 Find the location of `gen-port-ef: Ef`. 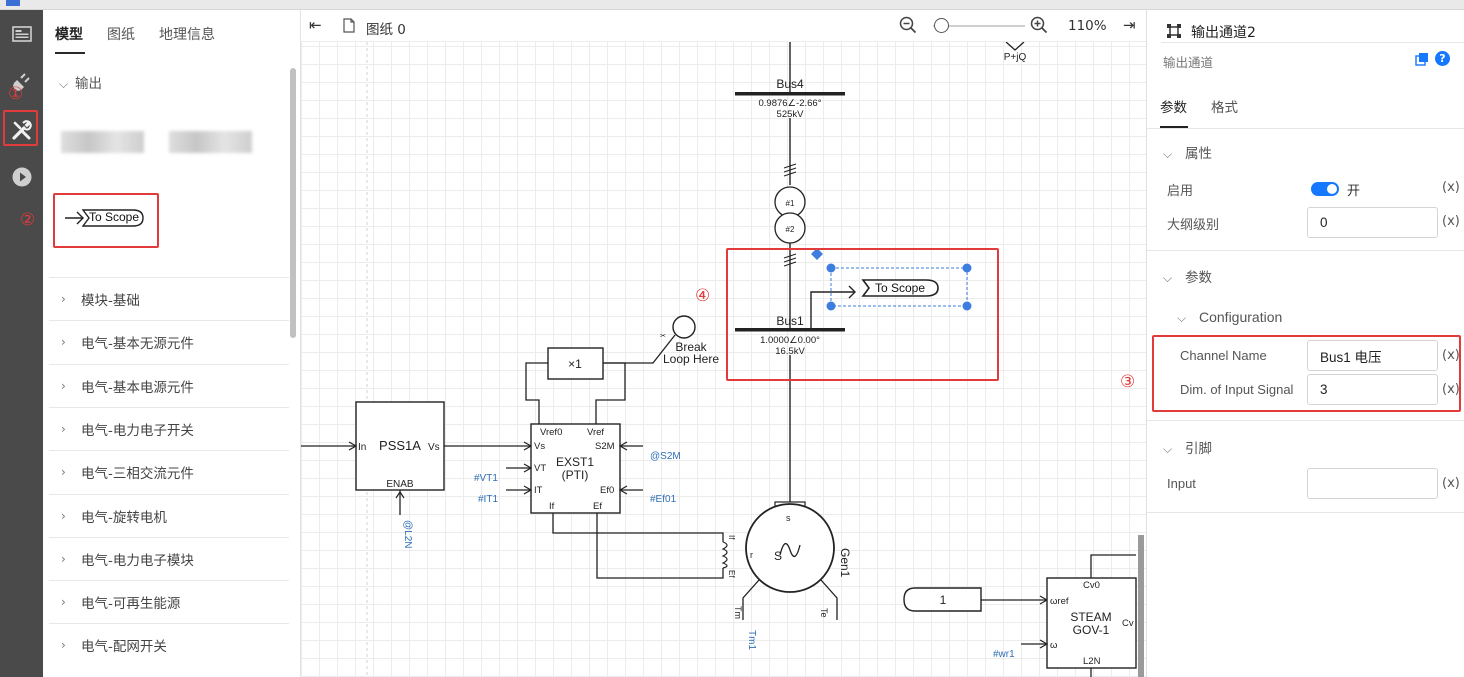

gen-port-ef: Ef is located at coordinates (731, 574).